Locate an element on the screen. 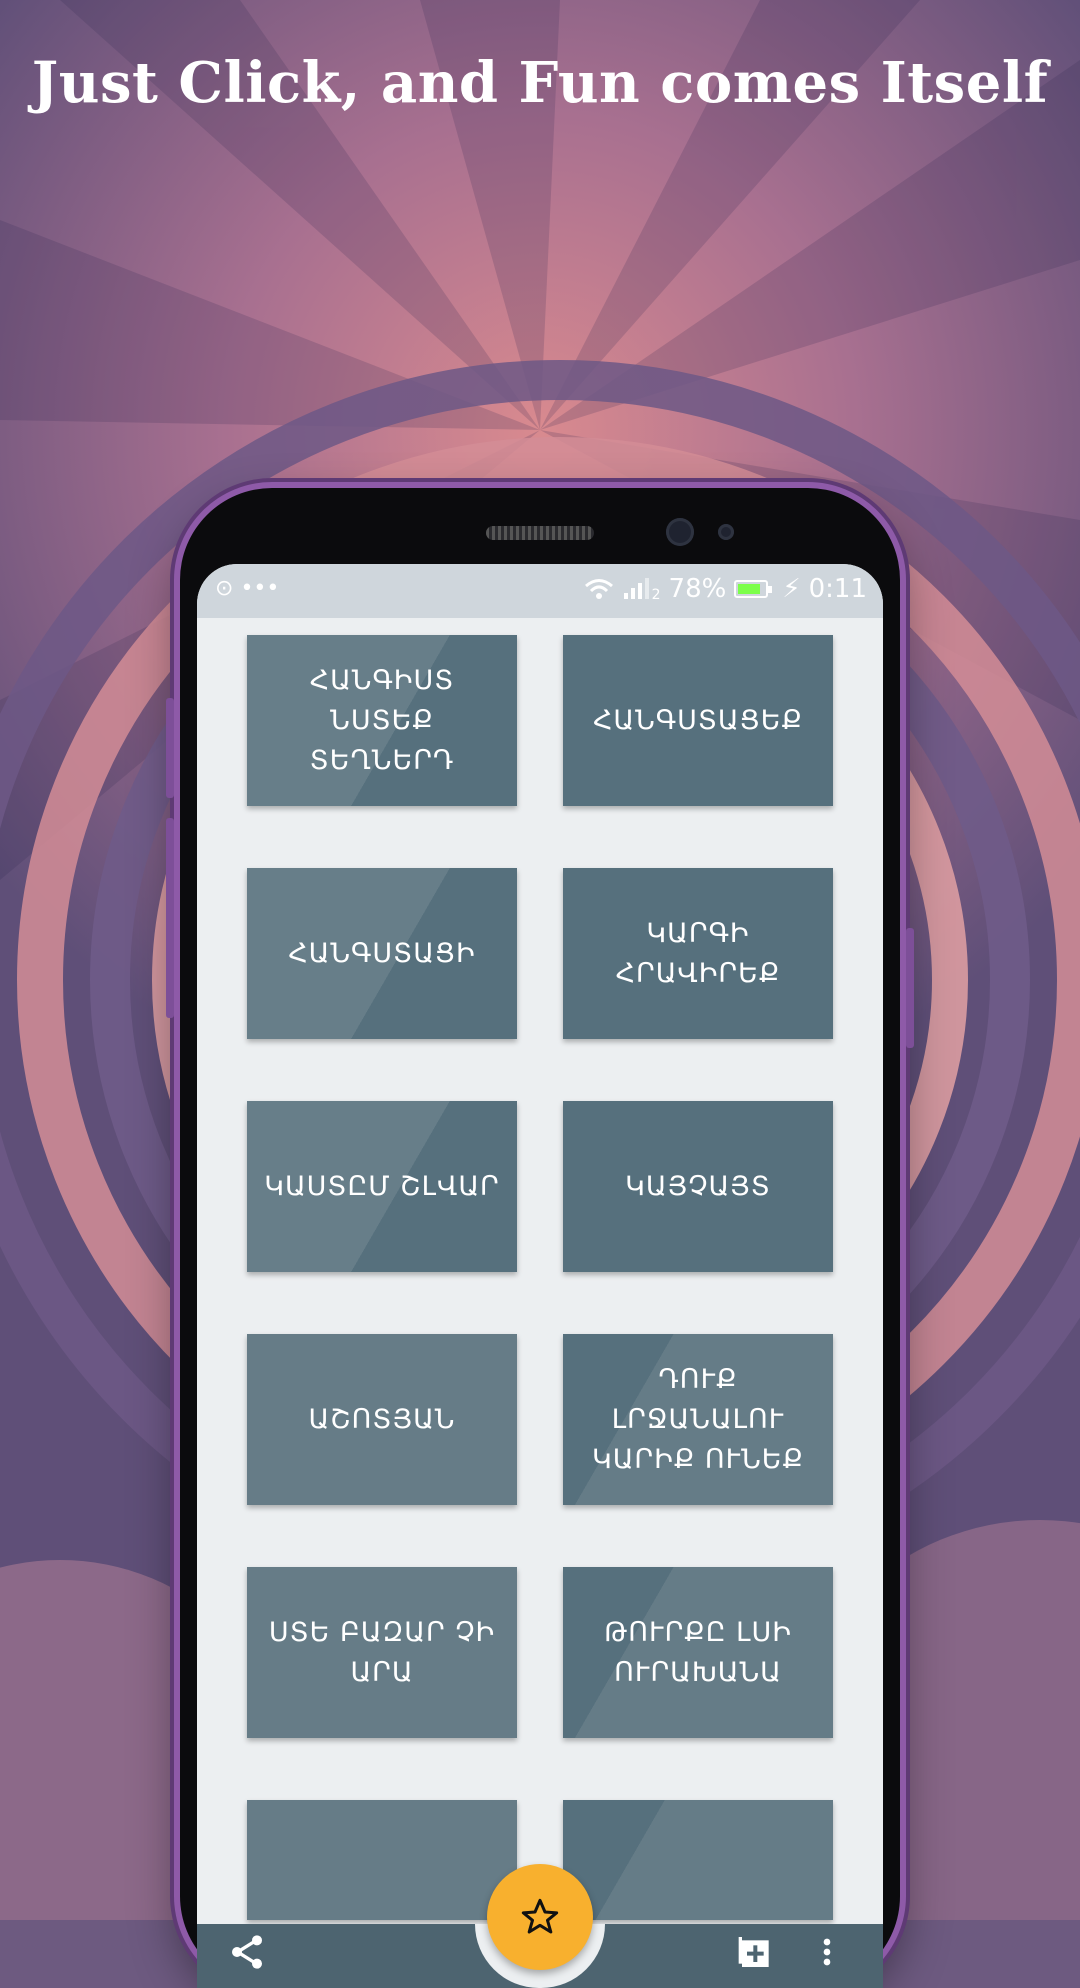 The height and width of the screenshot is (1988, 1080). sound-button-3: ՀԱՆԳՍՏԱՑԻ is located at coordinates (382, 953).